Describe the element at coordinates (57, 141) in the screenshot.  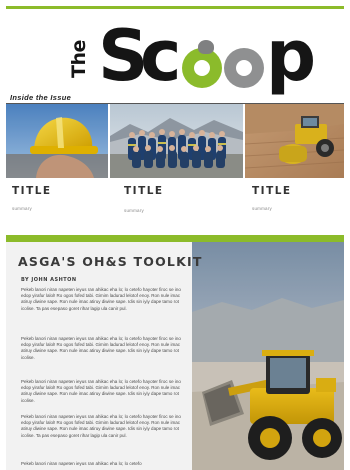
I see `hard-hat-photo` at that location.